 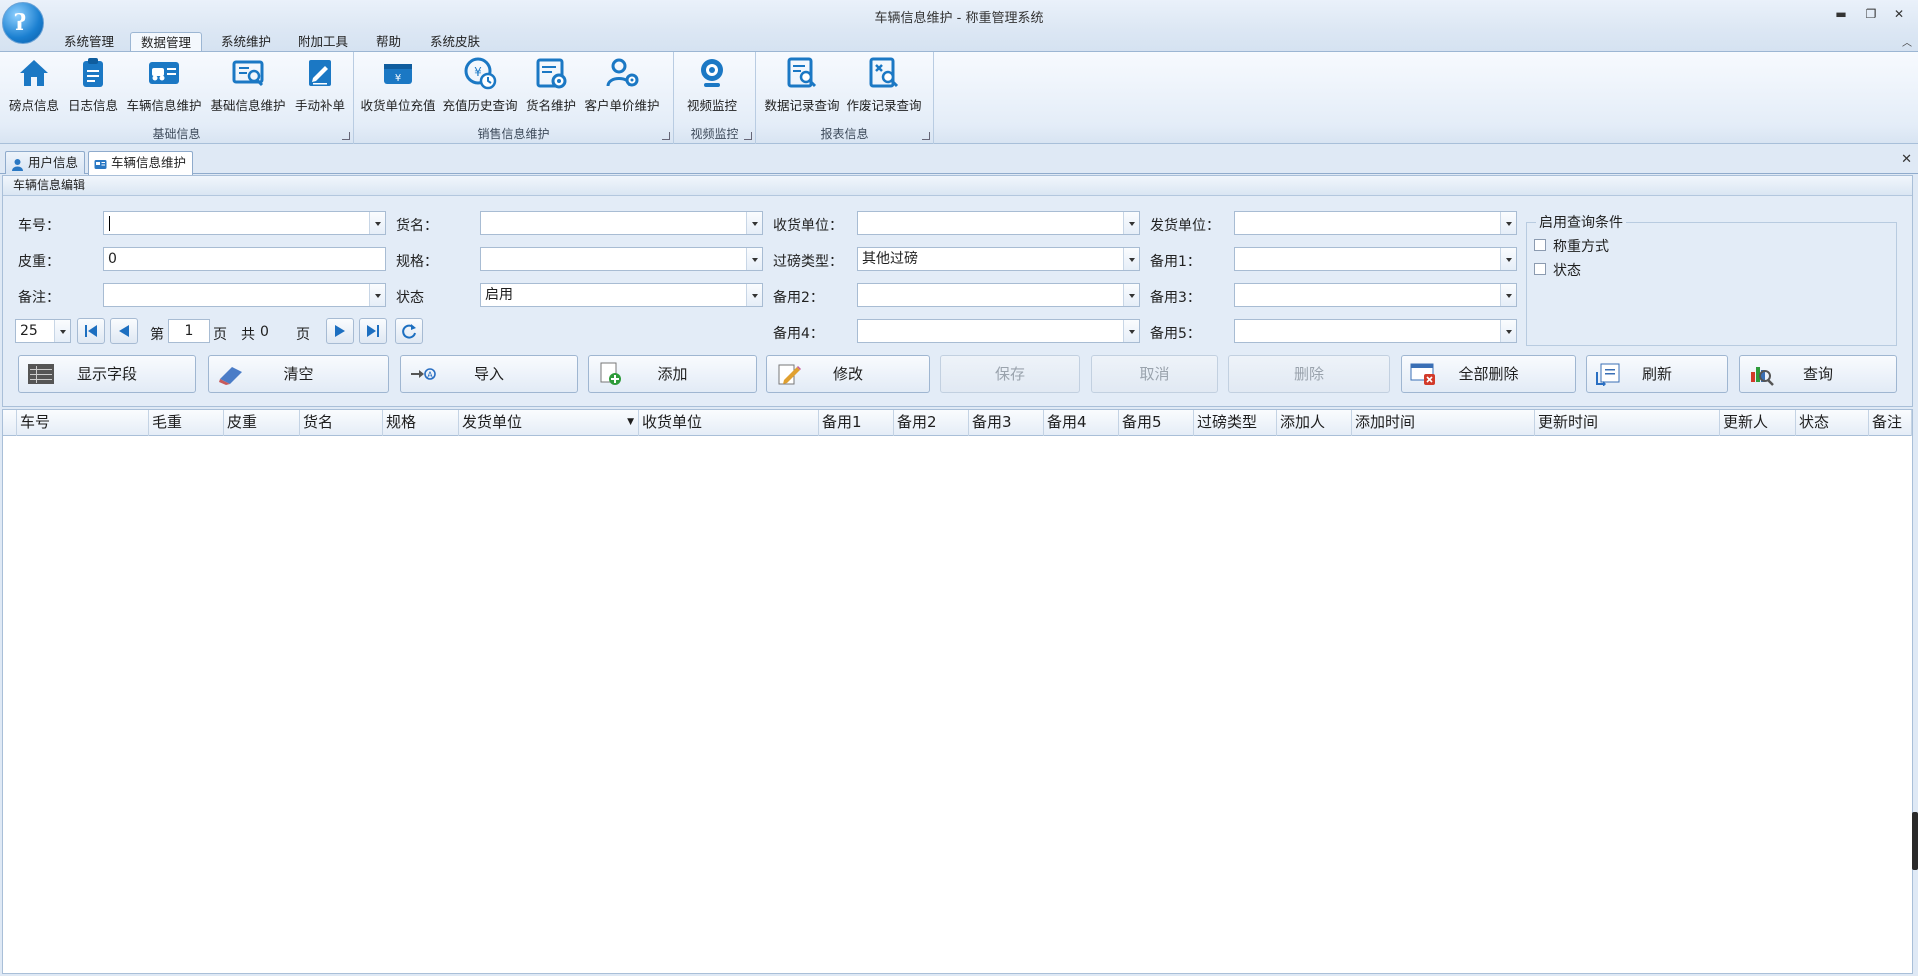 I want to click on column-header-updated-time: 更新时间, so click(x=1627, y=423).